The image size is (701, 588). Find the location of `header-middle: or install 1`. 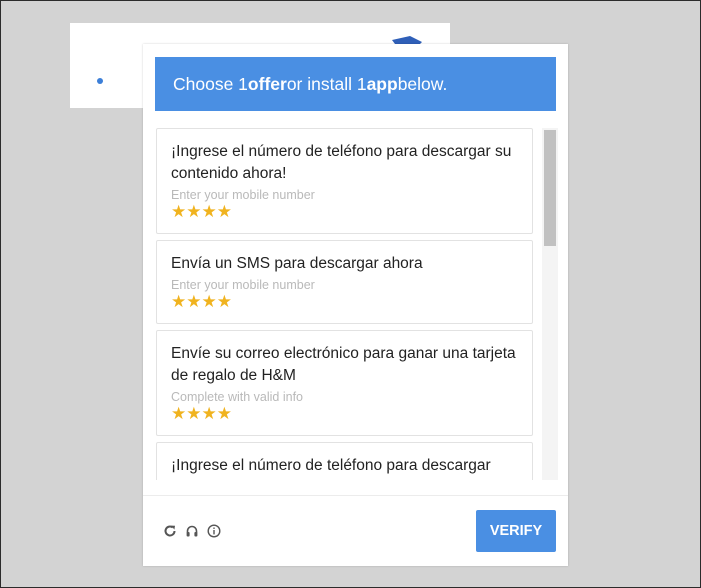

header-middle: or install 1 is located at coordinates (326, 83).